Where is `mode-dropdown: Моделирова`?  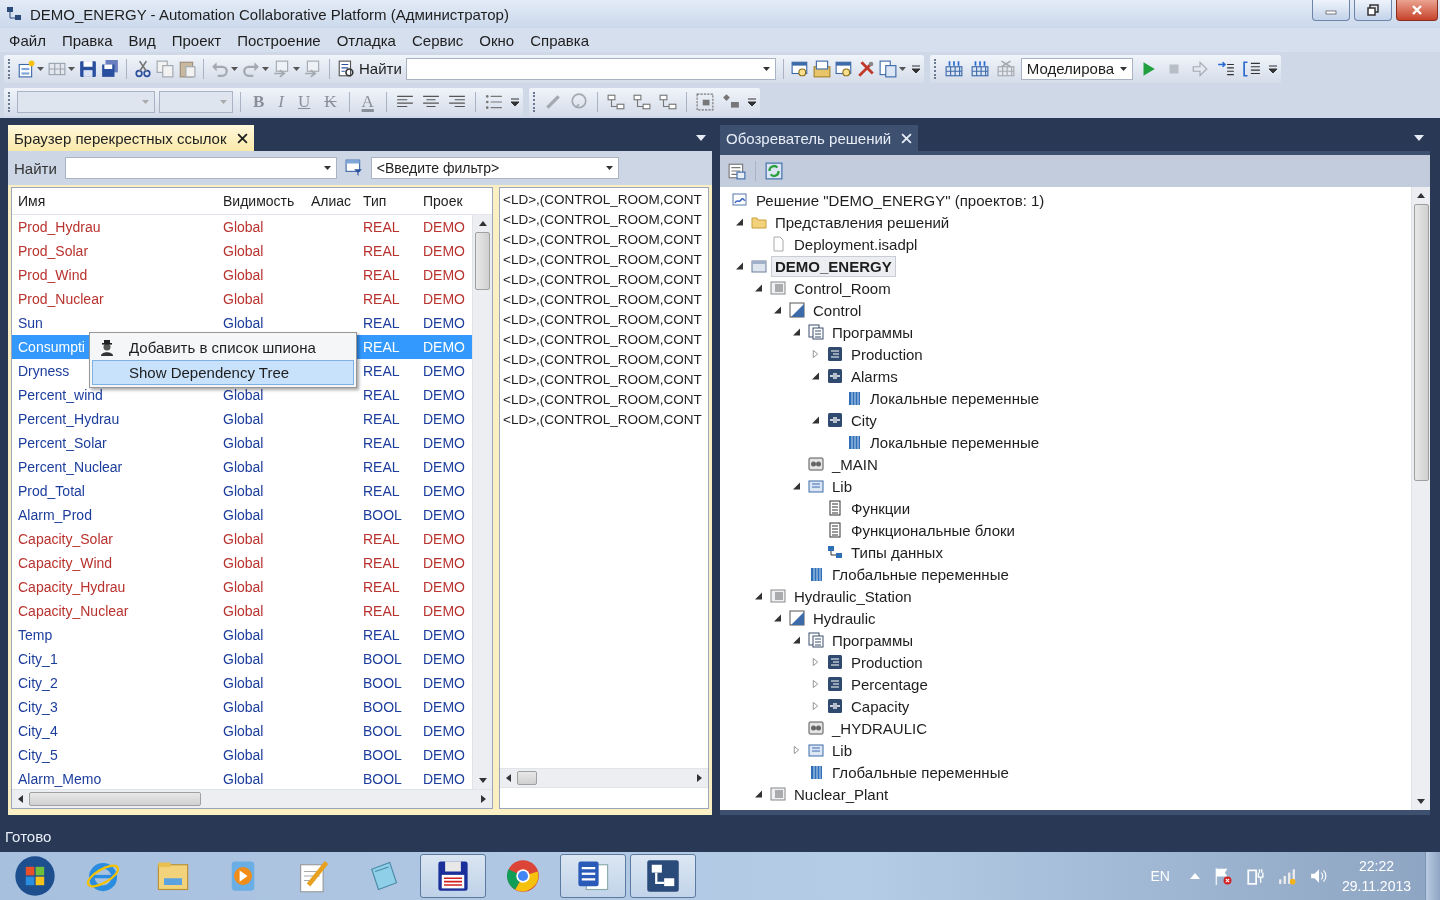 mode-dropdown: Моделирова is located at coordinates (1076, 68).